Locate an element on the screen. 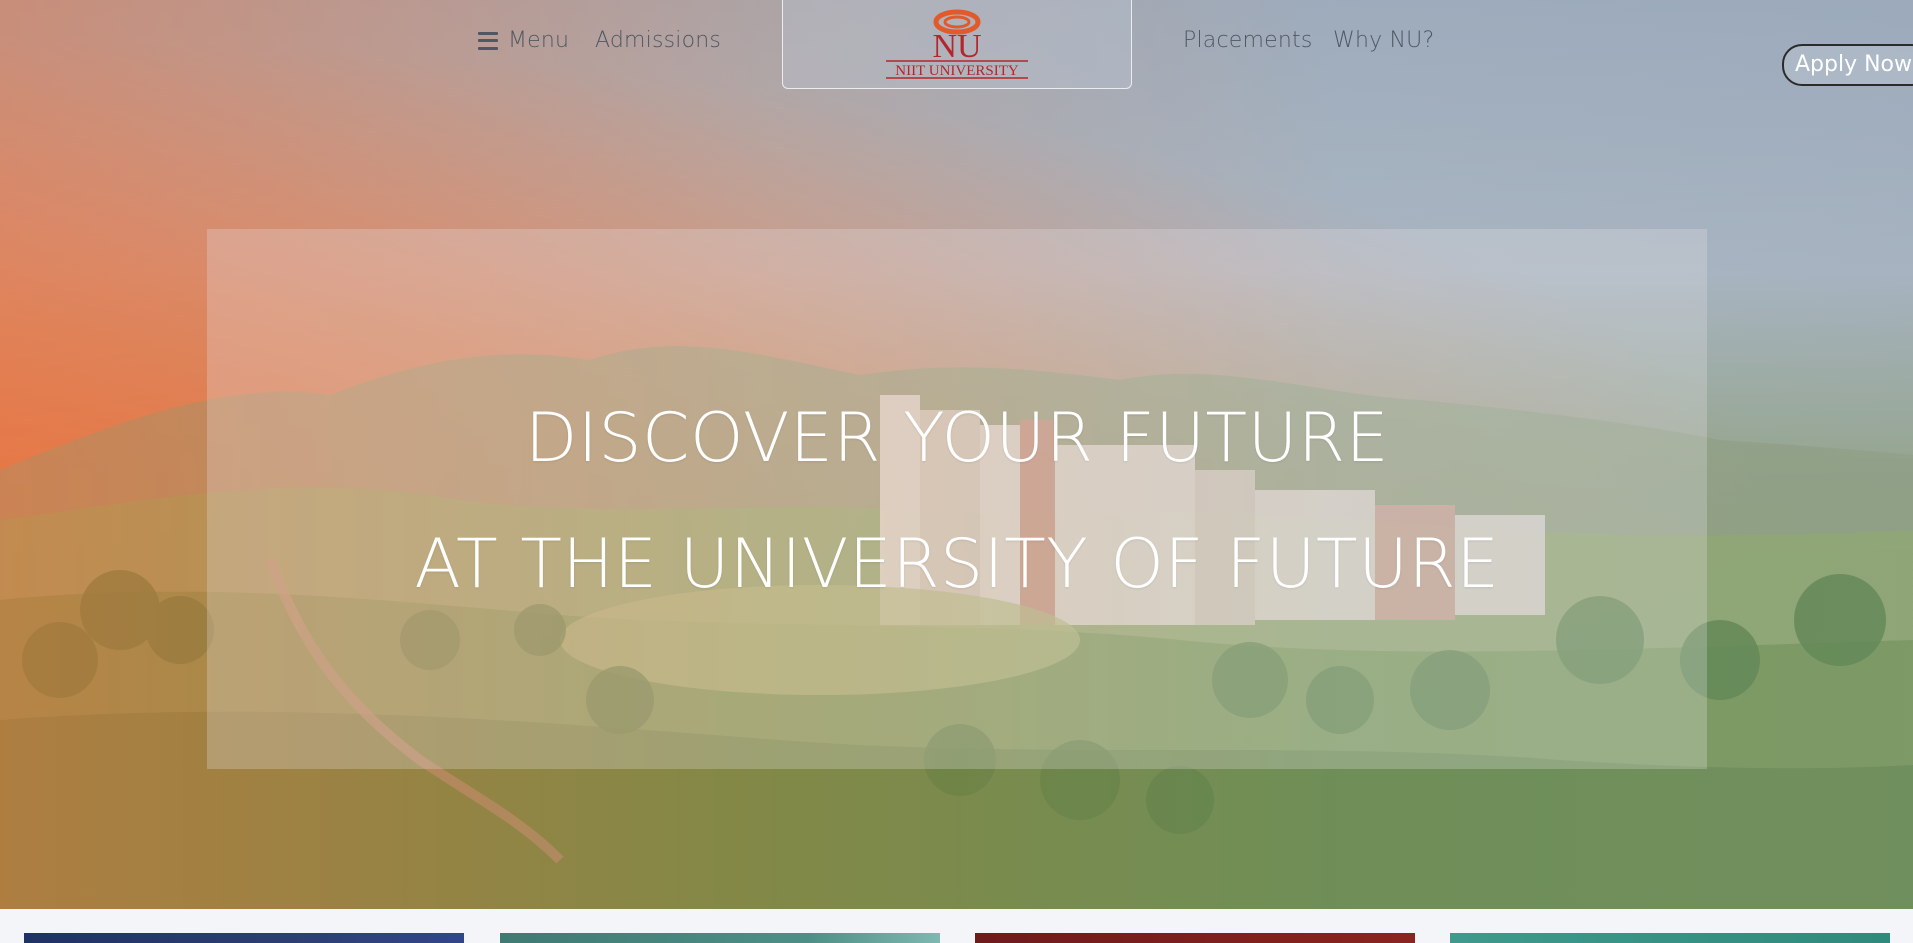 This screenshot has width=1913, height=943. nav-link-admissions: Admissions is located at coordinates (658, 40).